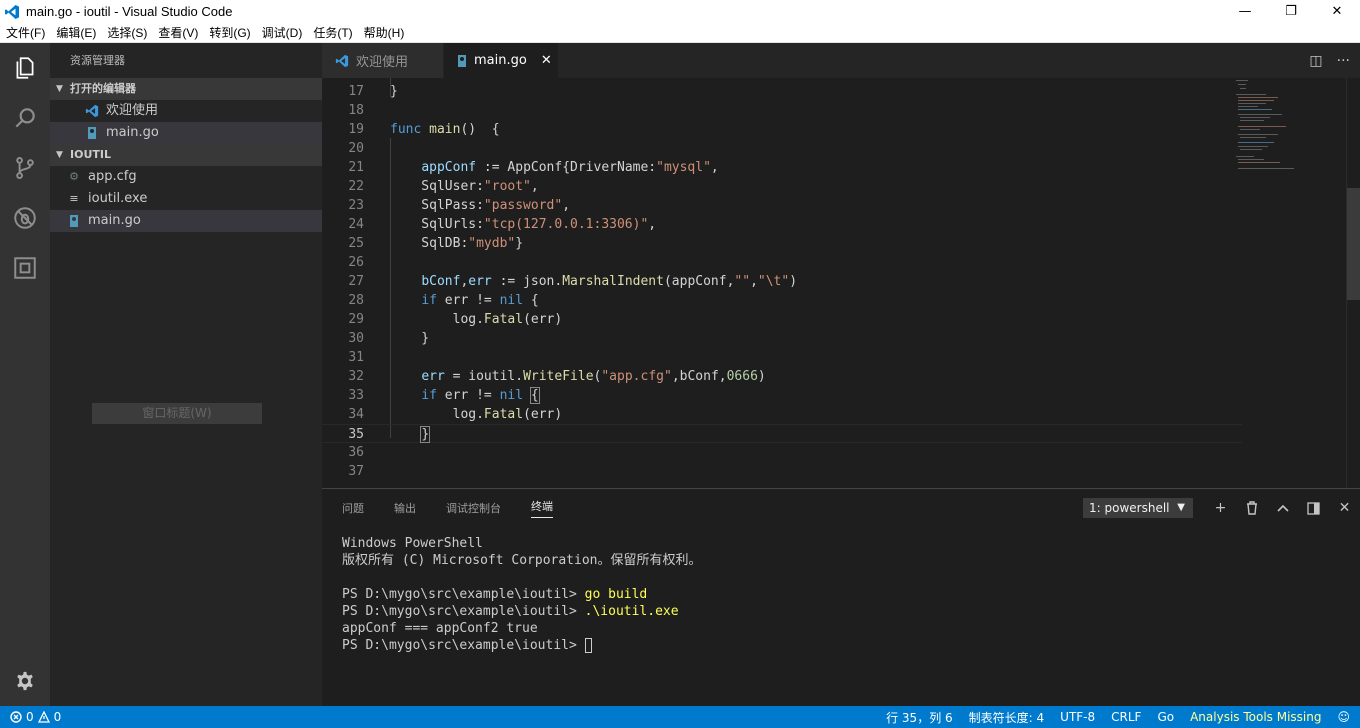 Image resolution: width=1360 pixels, height=728 pixels. I want to click on menu-help: 帮助(H), so click(384, 32).